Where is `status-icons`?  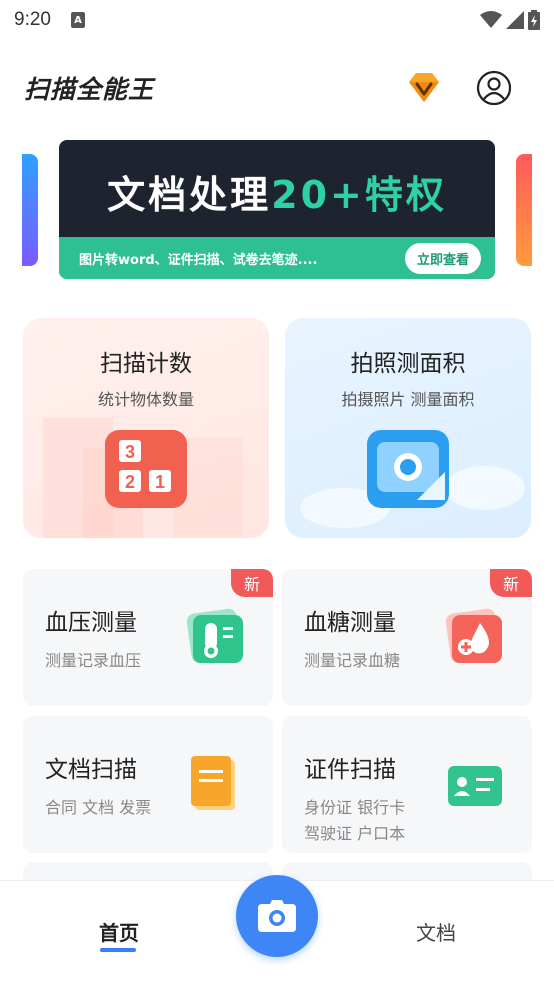 status-icons is located at coordinates (510, 20).